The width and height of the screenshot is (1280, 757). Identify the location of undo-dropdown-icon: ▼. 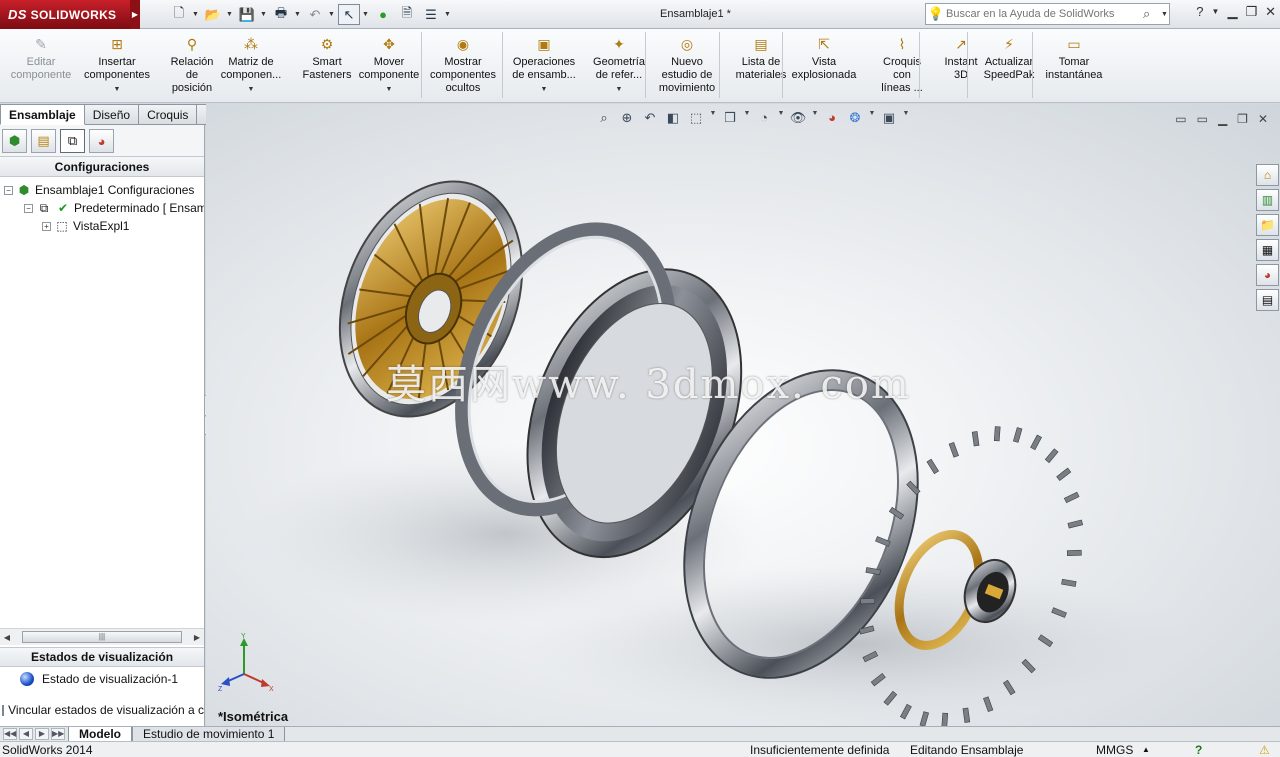
(332, 14).